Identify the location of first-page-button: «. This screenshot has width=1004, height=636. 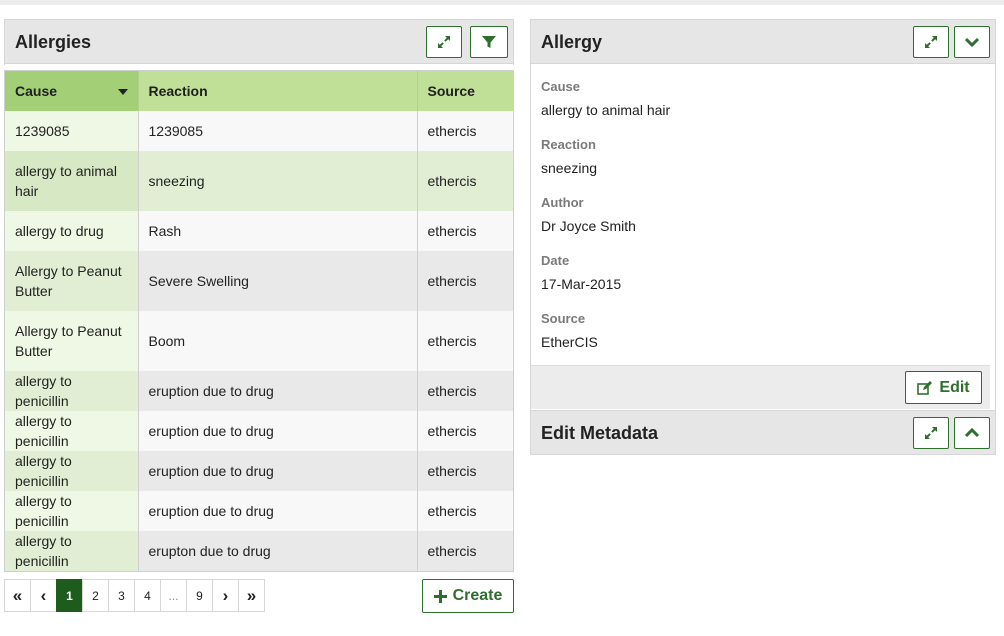
(17, 595).